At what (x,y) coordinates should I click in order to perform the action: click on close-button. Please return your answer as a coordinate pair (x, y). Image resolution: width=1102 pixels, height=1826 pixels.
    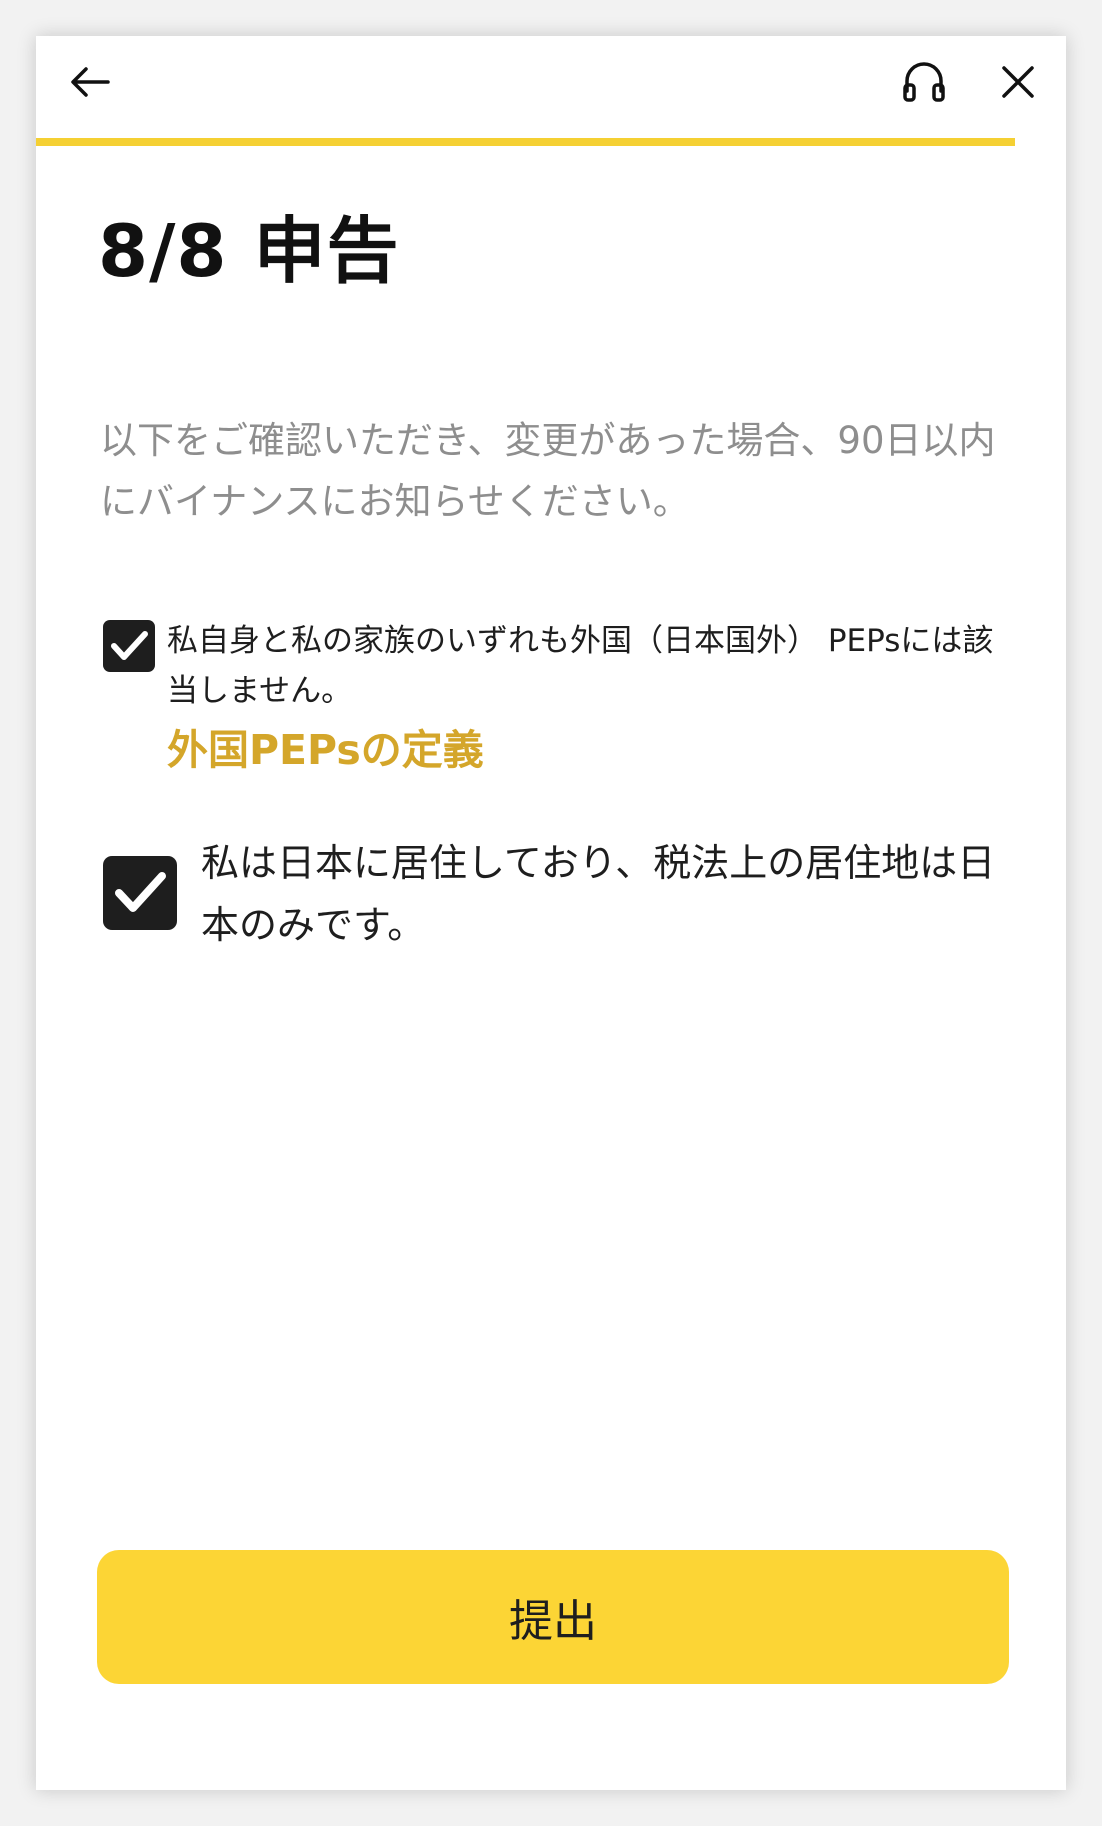
    Looking at the image, I should click on (1018, 82).